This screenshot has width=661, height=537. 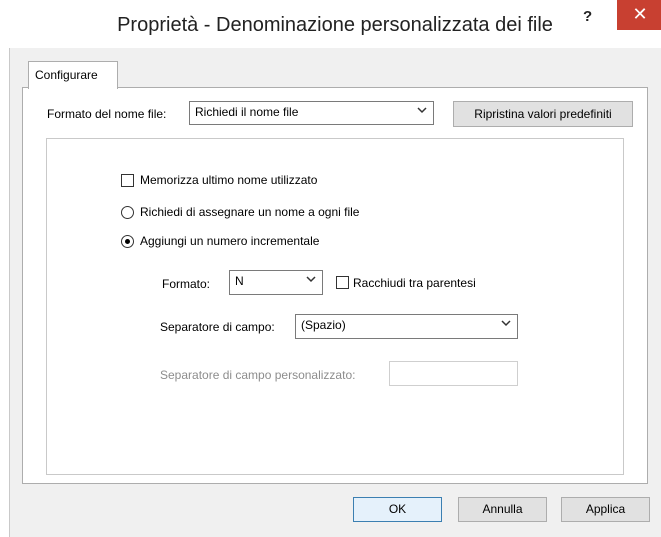 What do you see at coordinates (502, 509) in the screenshot?
I see `cancel-button: Annulla` at bounding box center [502, 509].